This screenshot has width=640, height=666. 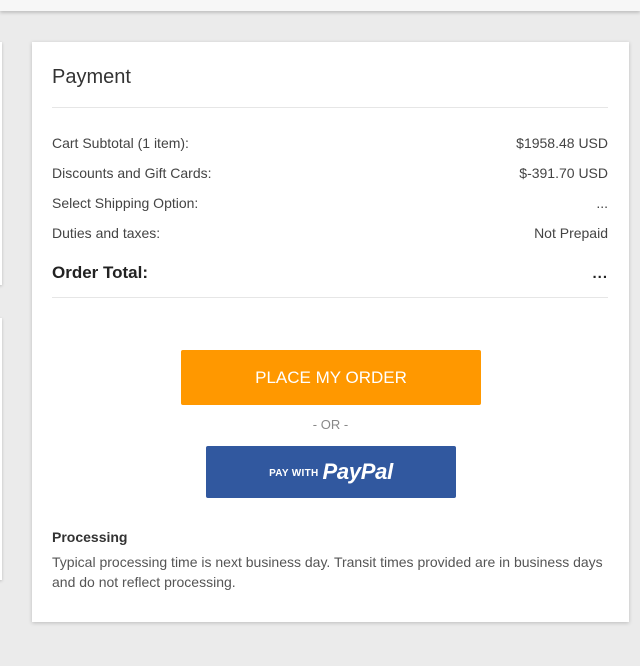 I want to click on row-label: Duties and taxes:, so click(x=106, y=233).